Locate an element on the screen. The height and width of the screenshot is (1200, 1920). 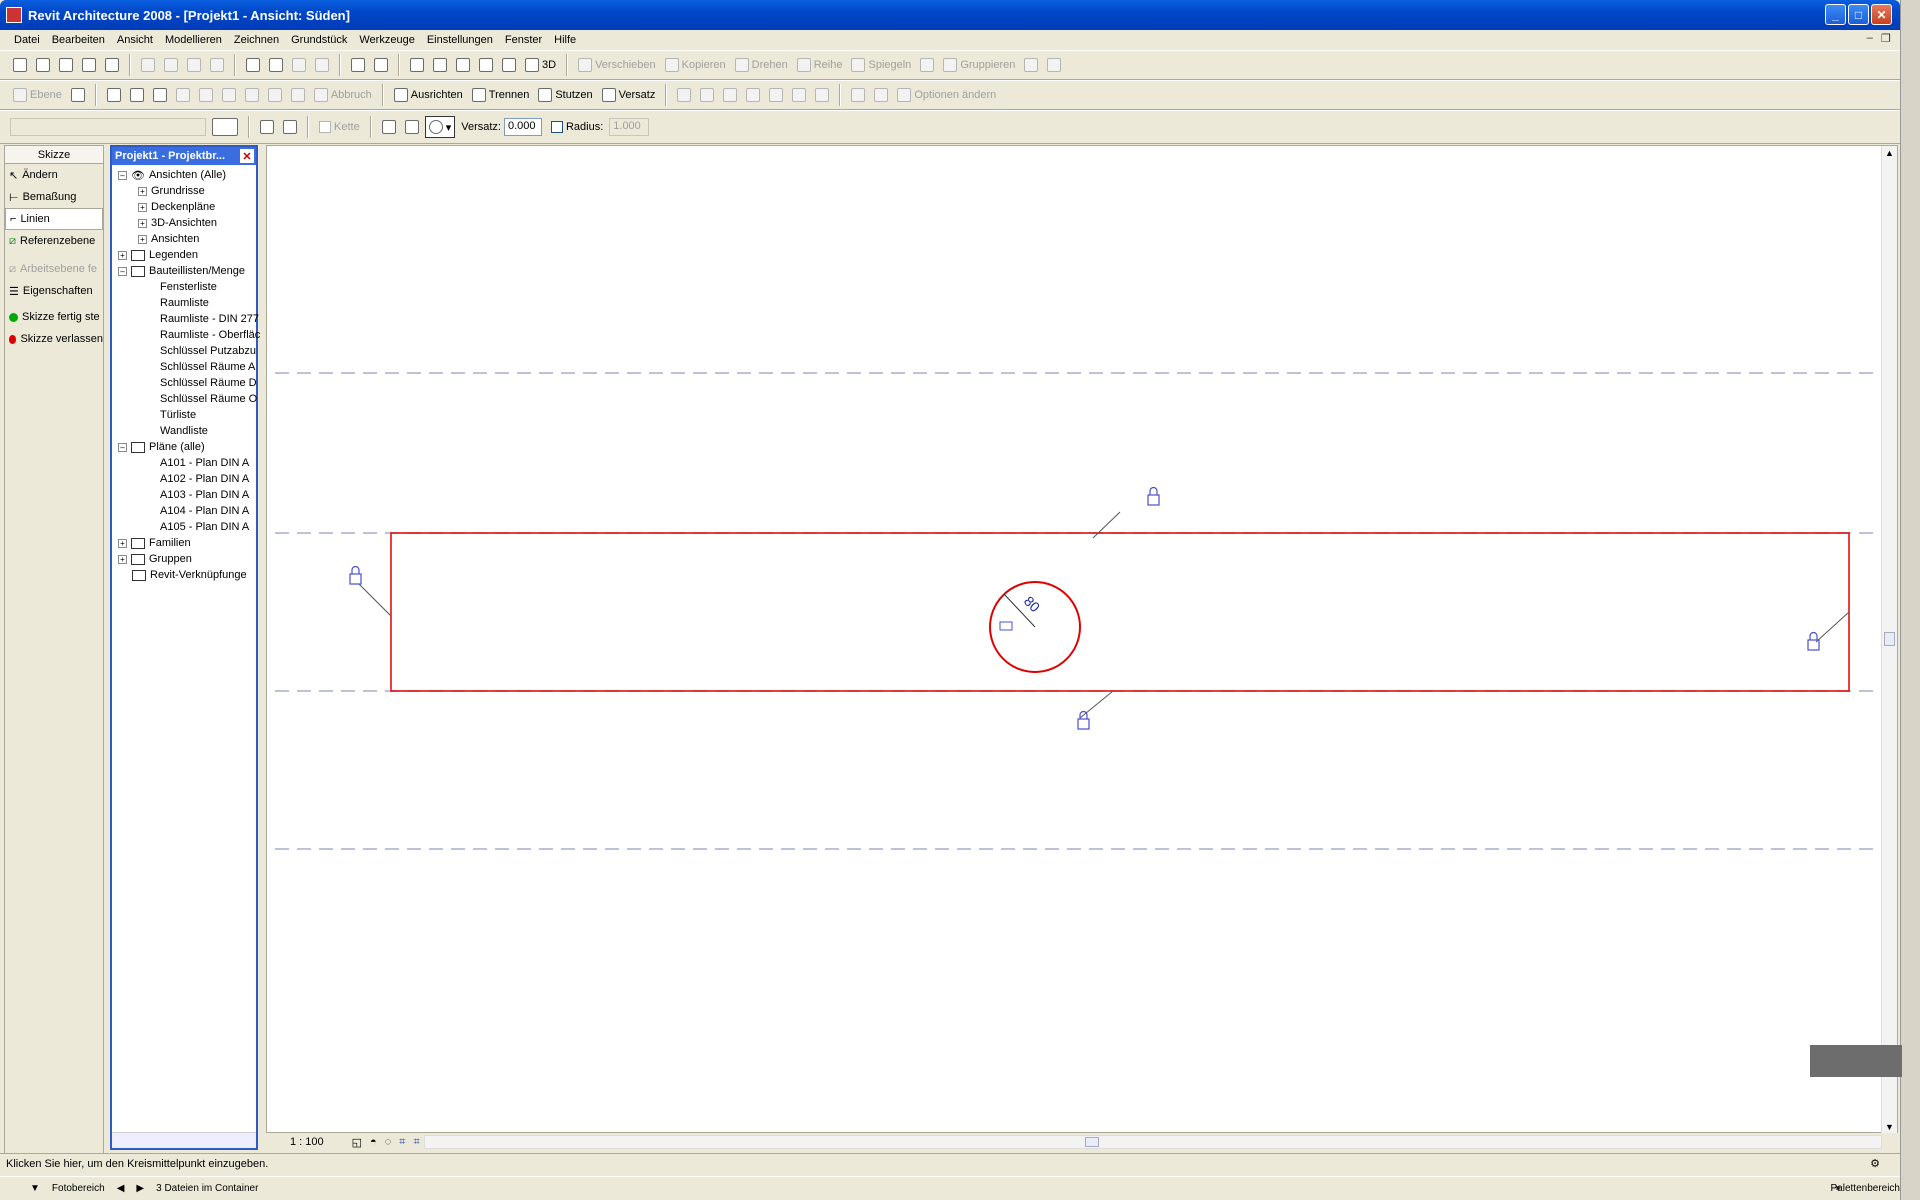
design-options-b-button is located at coordinates (881, 95).